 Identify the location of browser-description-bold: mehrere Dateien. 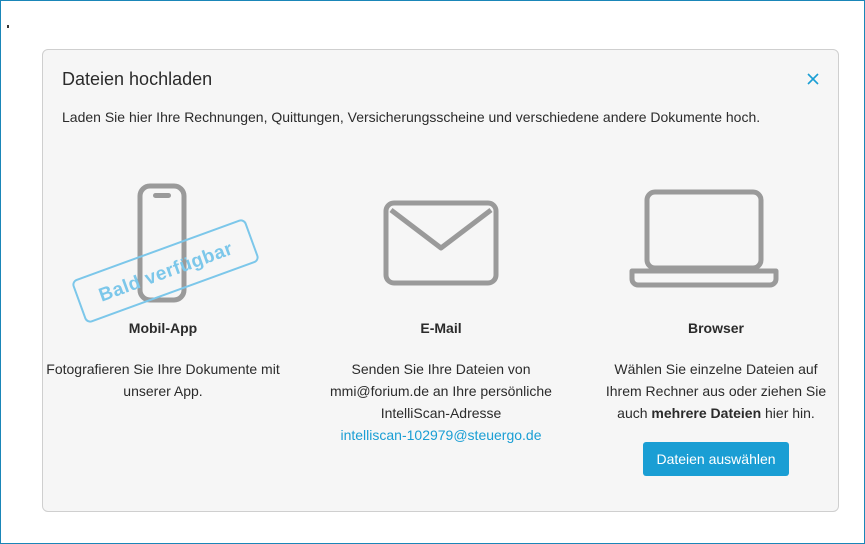
(706, 413).